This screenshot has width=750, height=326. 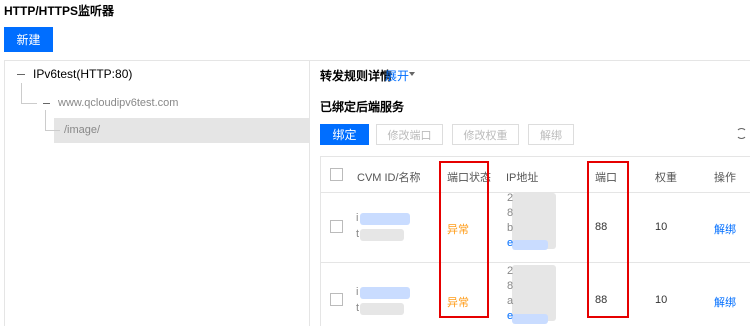 What do you see at coordinates (362, 107) in the screenshot?
I see `bound-services-label: 已绑定后端服务` at bounding box center [362, 107].